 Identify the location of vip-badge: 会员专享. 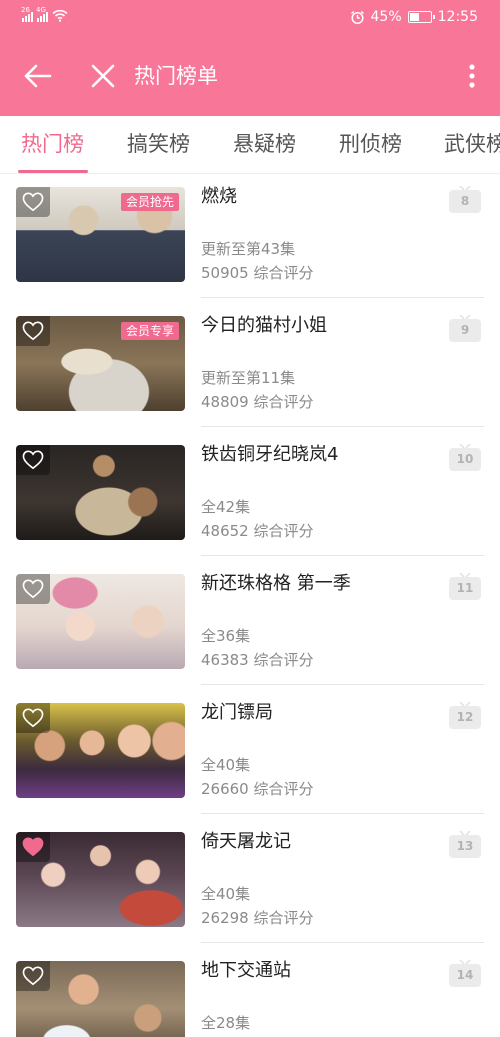
(149, 331).